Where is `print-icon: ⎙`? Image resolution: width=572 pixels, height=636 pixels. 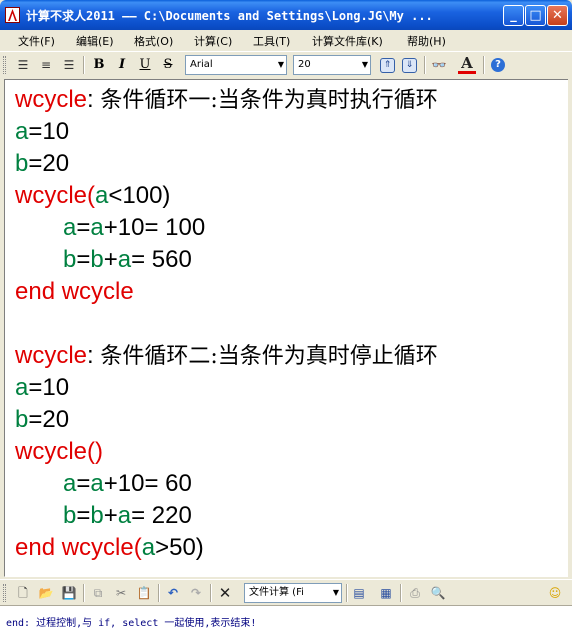 print-icon: ⎙ is located at coordinates (415, 593).